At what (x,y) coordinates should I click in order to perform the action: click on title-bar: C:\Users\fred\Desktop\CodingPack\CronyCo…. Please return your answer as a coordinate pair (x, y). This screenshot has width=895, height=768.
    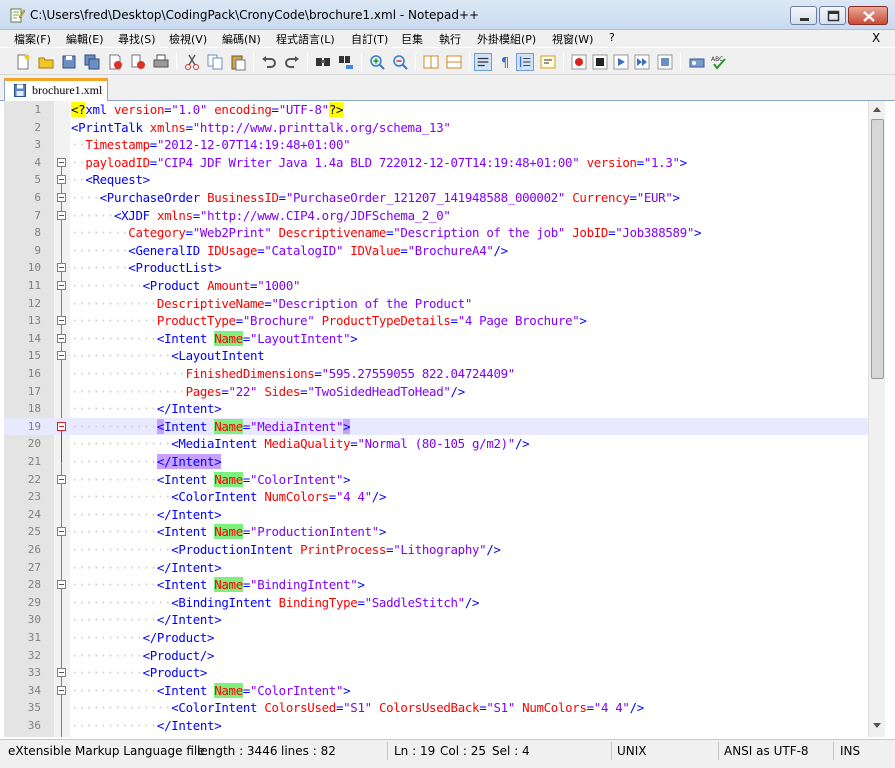
    Looking at the image, I should click on (447, 15).